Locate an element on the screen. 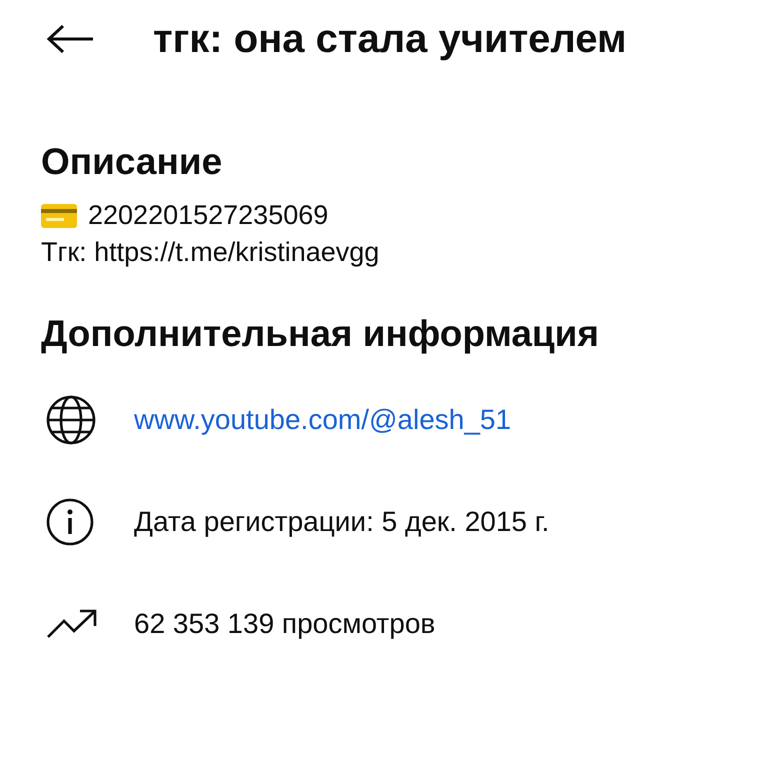  view-count: 62 353 139 просмотров is located at coordinates (285, 624).